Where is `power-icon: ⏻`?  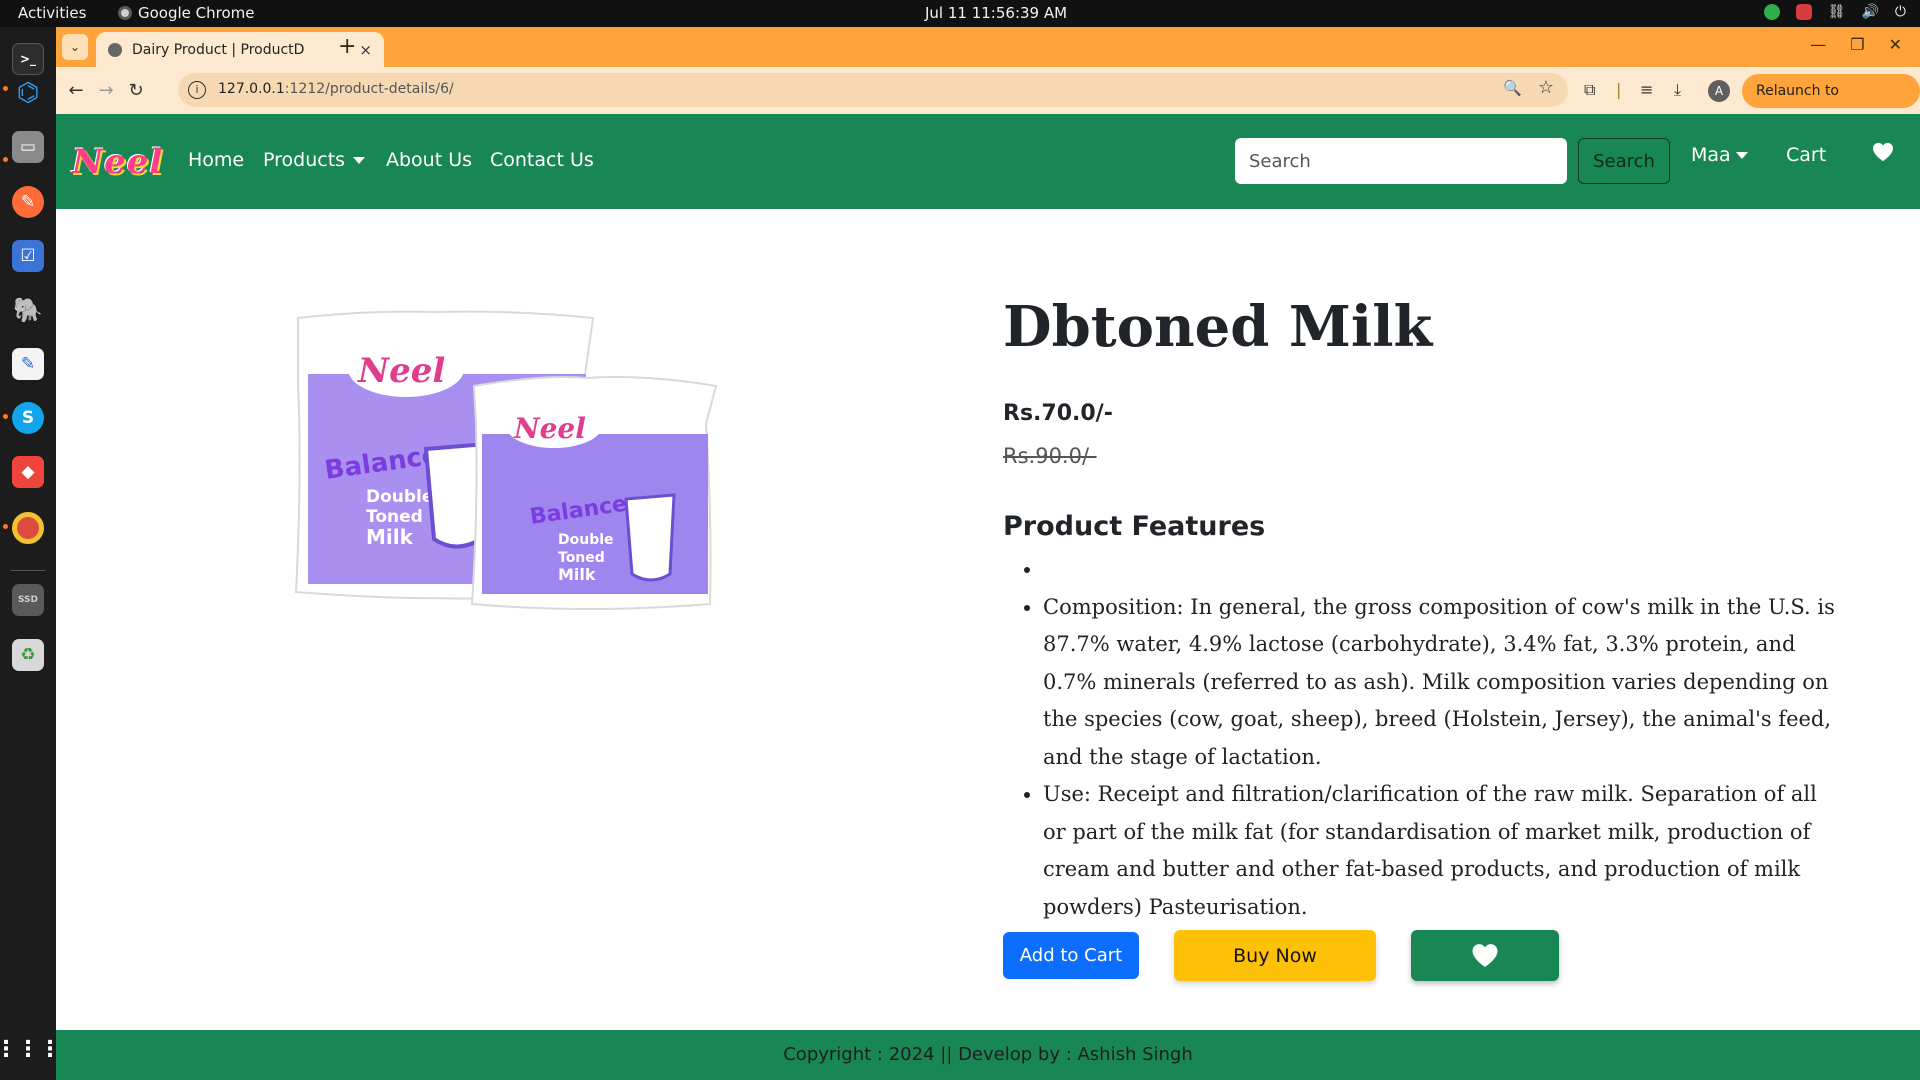 power-icon: ⏻ is located at coordinates (1900, 12).